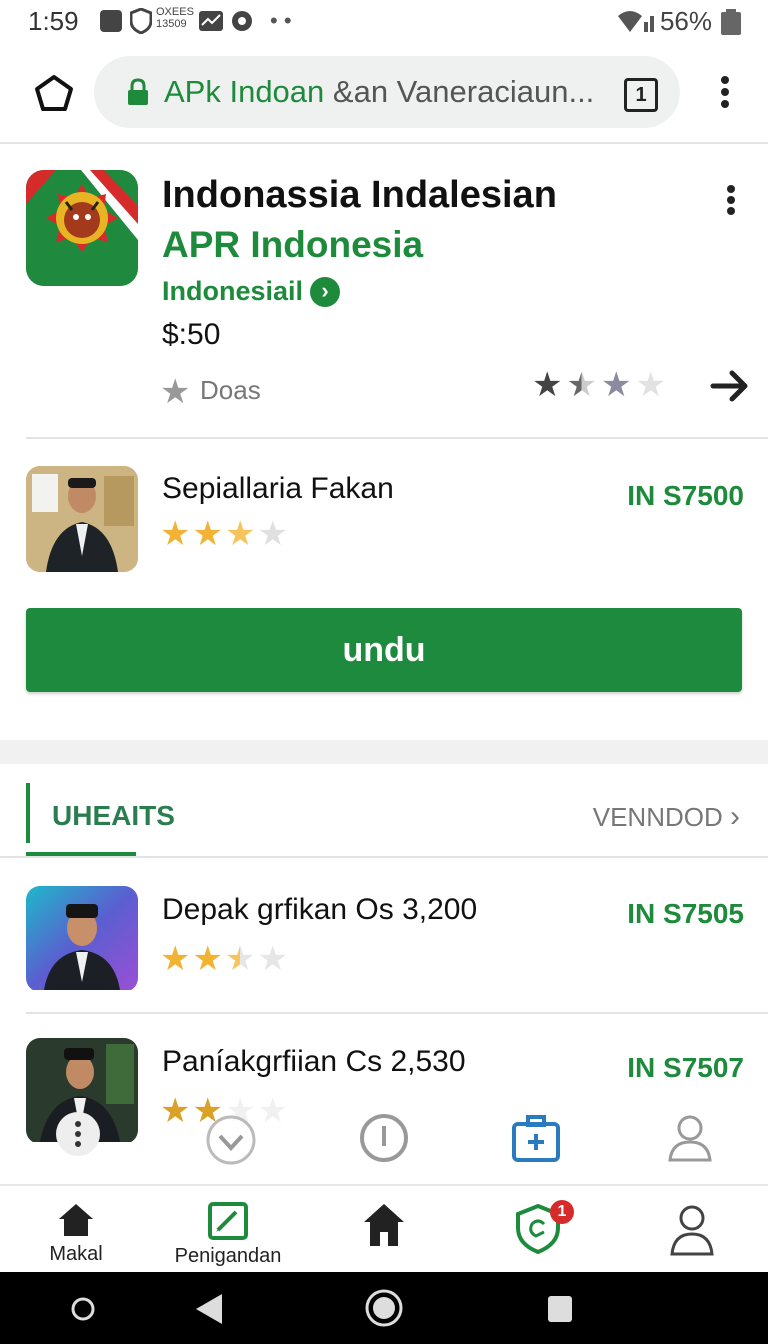  Describe the element at coordinates (175, 18) in the screenshot. I see `status-mini-text: OXEES 13509` at that location.